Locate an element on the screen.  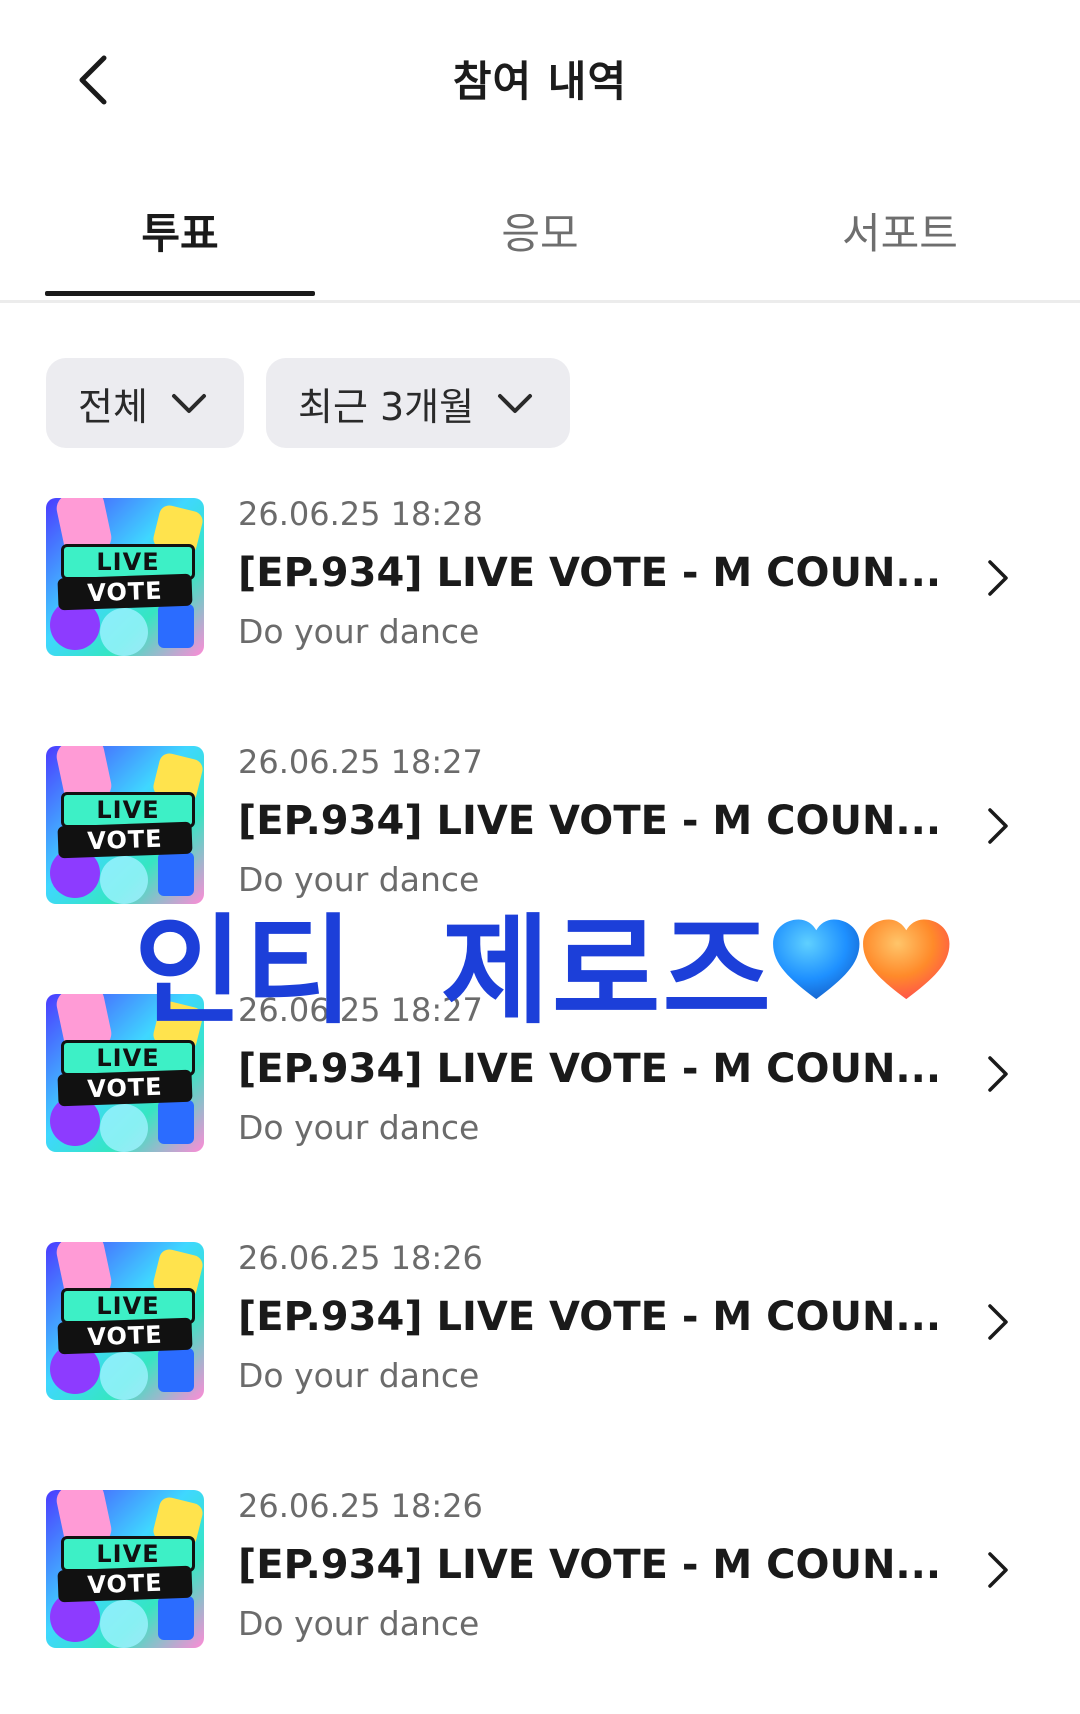
filter-category-dropdown: 전체 is located at coordinates (145, 403).